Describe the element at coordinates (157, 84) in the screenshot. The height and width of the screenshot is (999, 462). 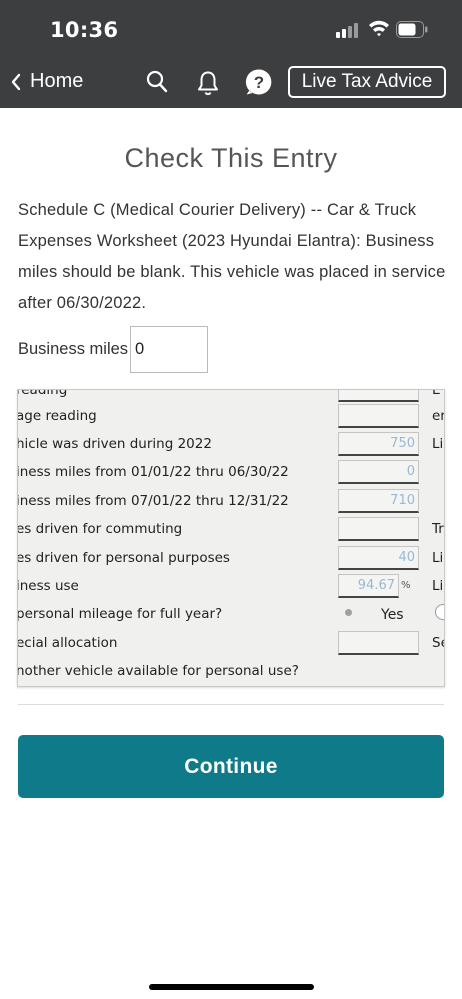
I see `search-icon` at that location.